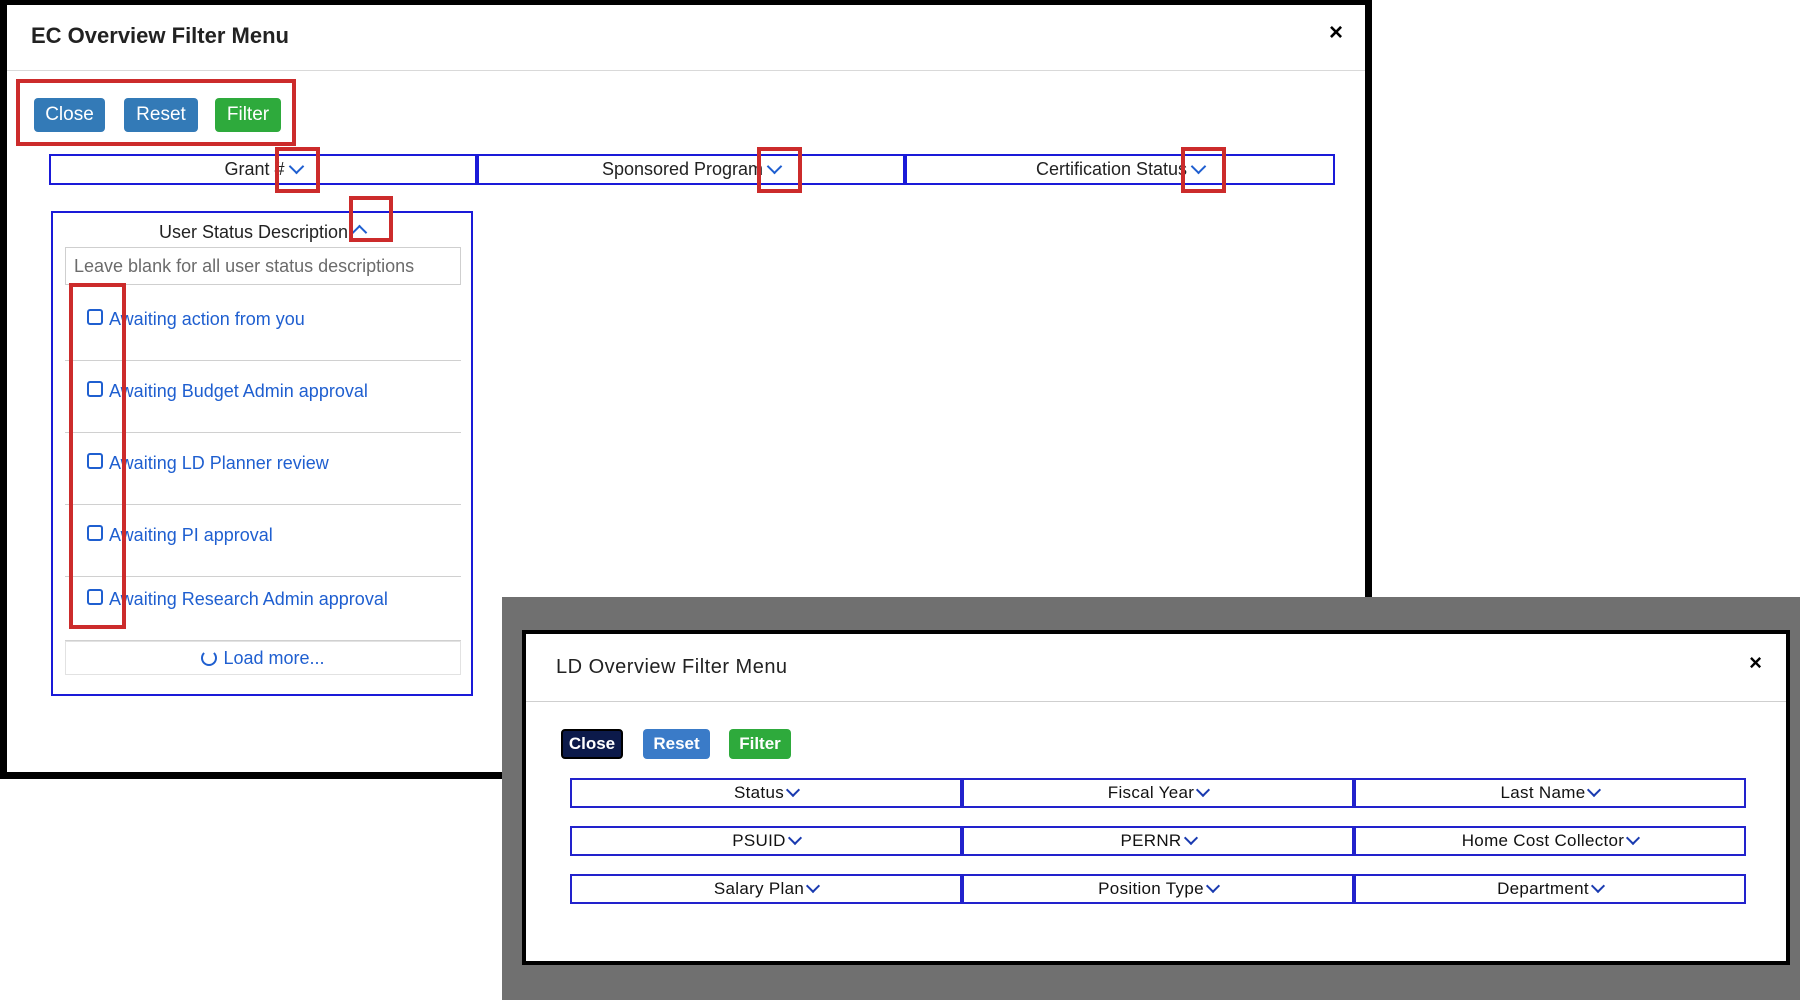 The image size is (1800, 1000). I want to click on list-item-label: Awaiting LD Planner review, so click(219, 463).